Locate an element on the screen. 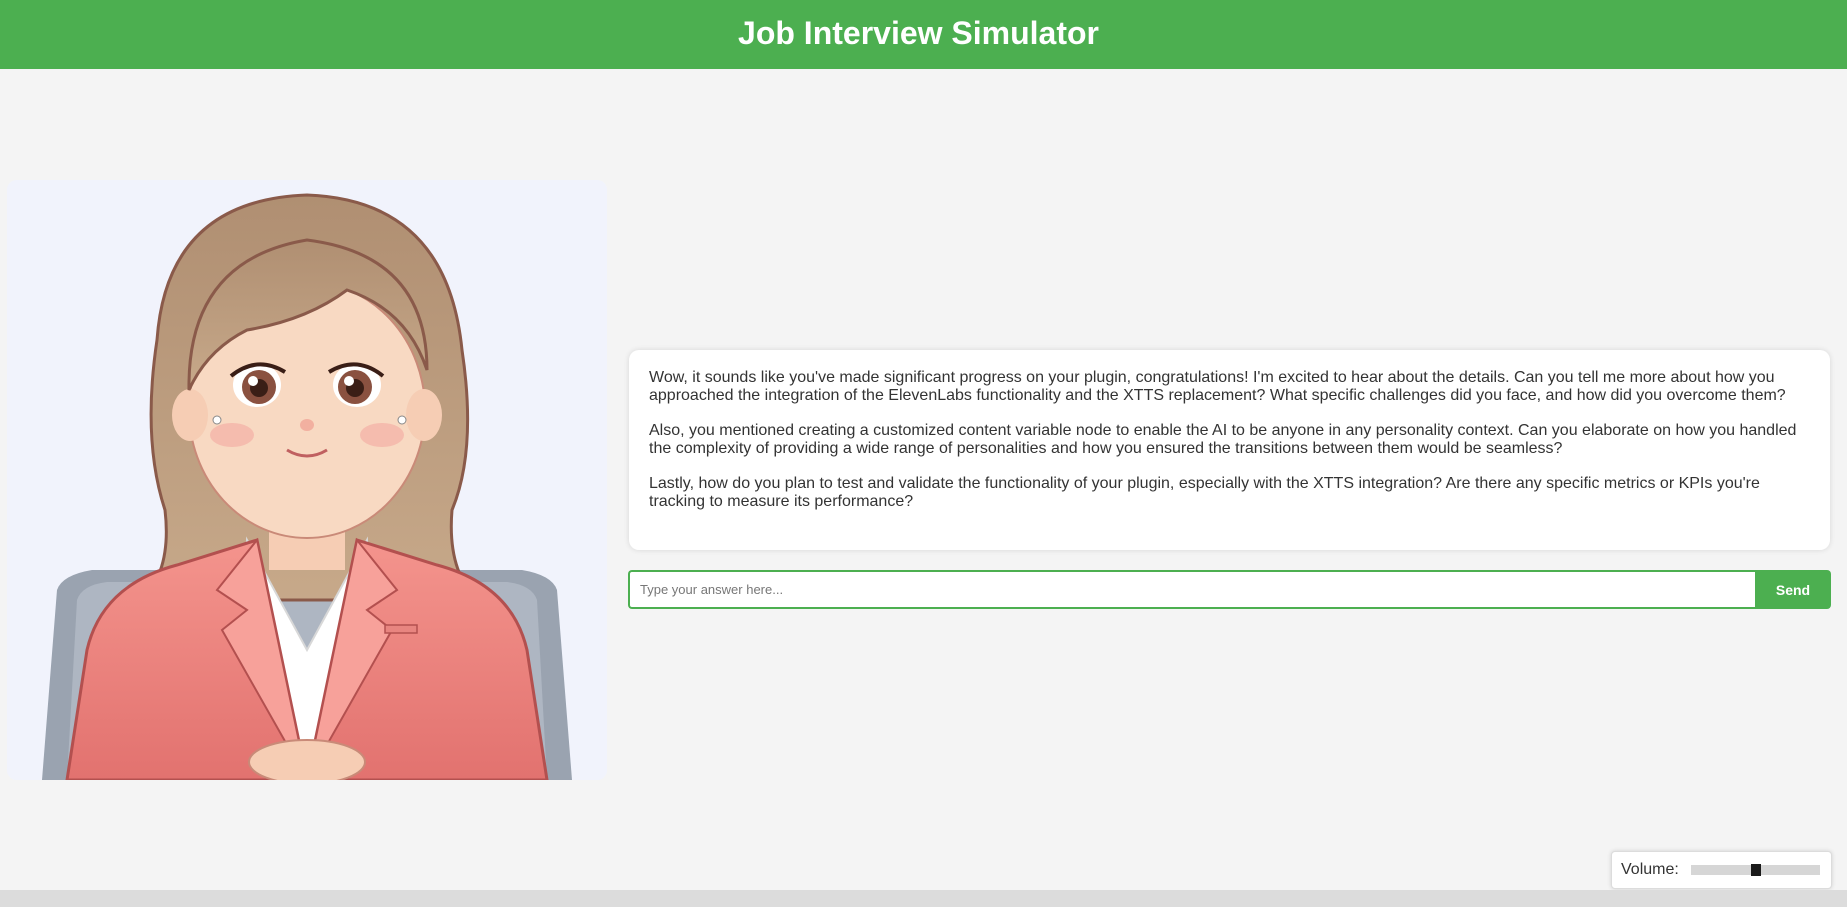 Image resolution: width=1847 pixels, height=907 pixels. volume-control: Volume: is located at coordinates (1721, 870).